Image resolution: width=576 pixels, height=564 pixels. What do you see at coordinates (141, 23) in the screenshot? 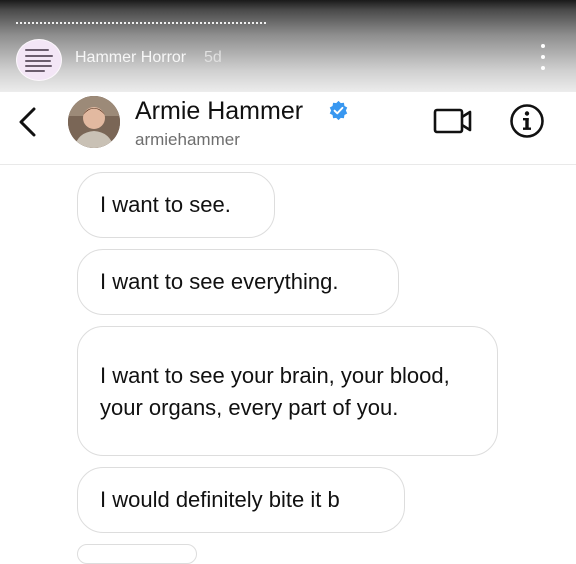
I see `story-progress-bar` at bounding box center [141, 23].